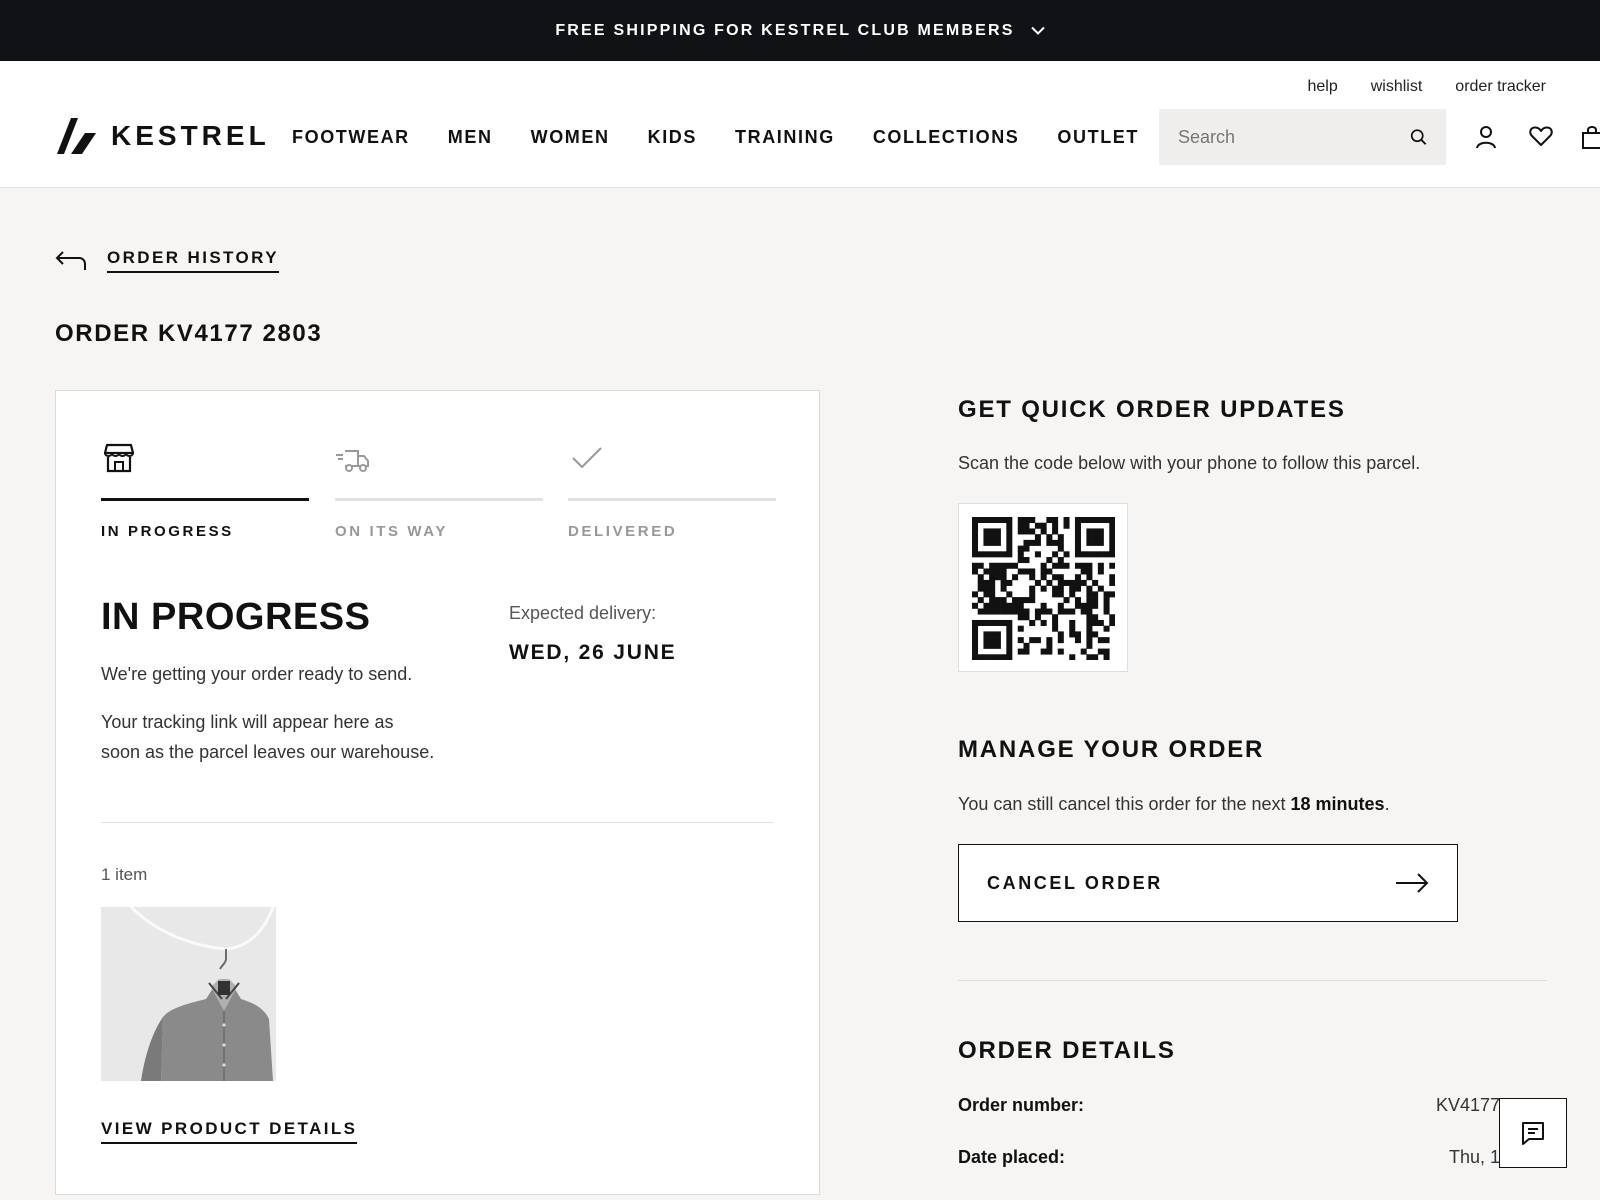 Image resolution: width=1600 pixels, height=1200 pixels. I want to click on product-image, so click(188, 994).